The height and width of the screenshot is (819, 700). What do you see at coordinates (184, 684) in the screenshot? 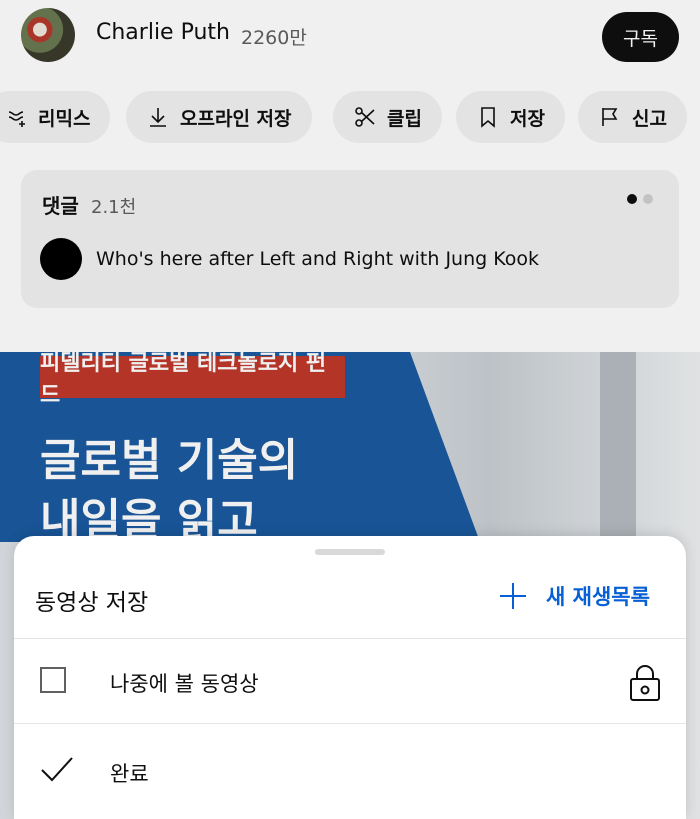
I see `playlist-label: 나중에 볼 동영상` at bounding box center [184, 684].